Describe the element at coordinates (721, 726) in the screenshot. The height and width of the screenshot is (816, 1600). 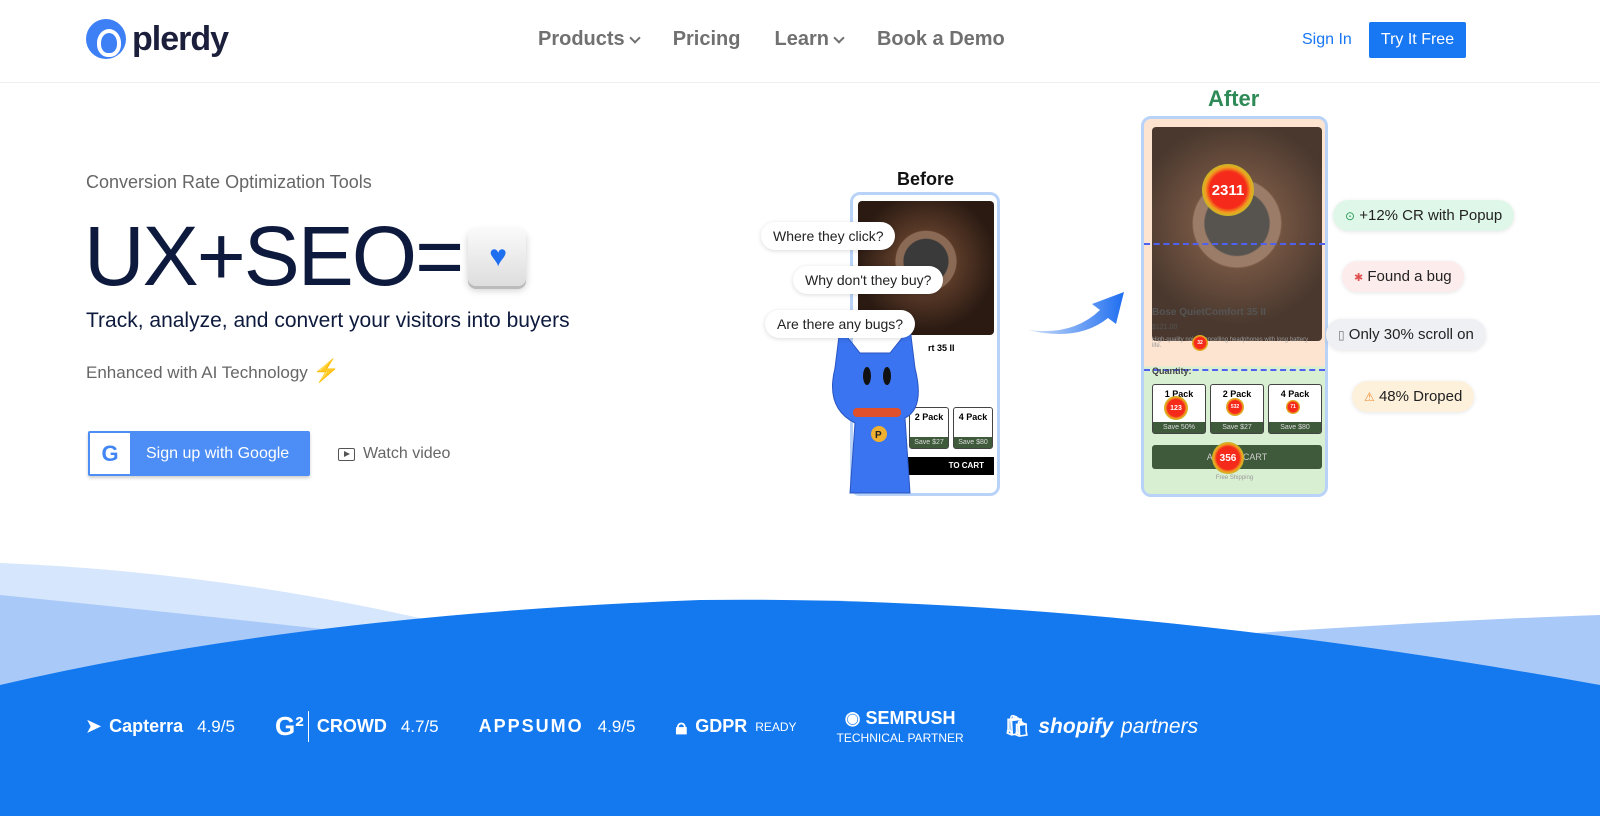
I see `badge-name: GDPR` at that location.